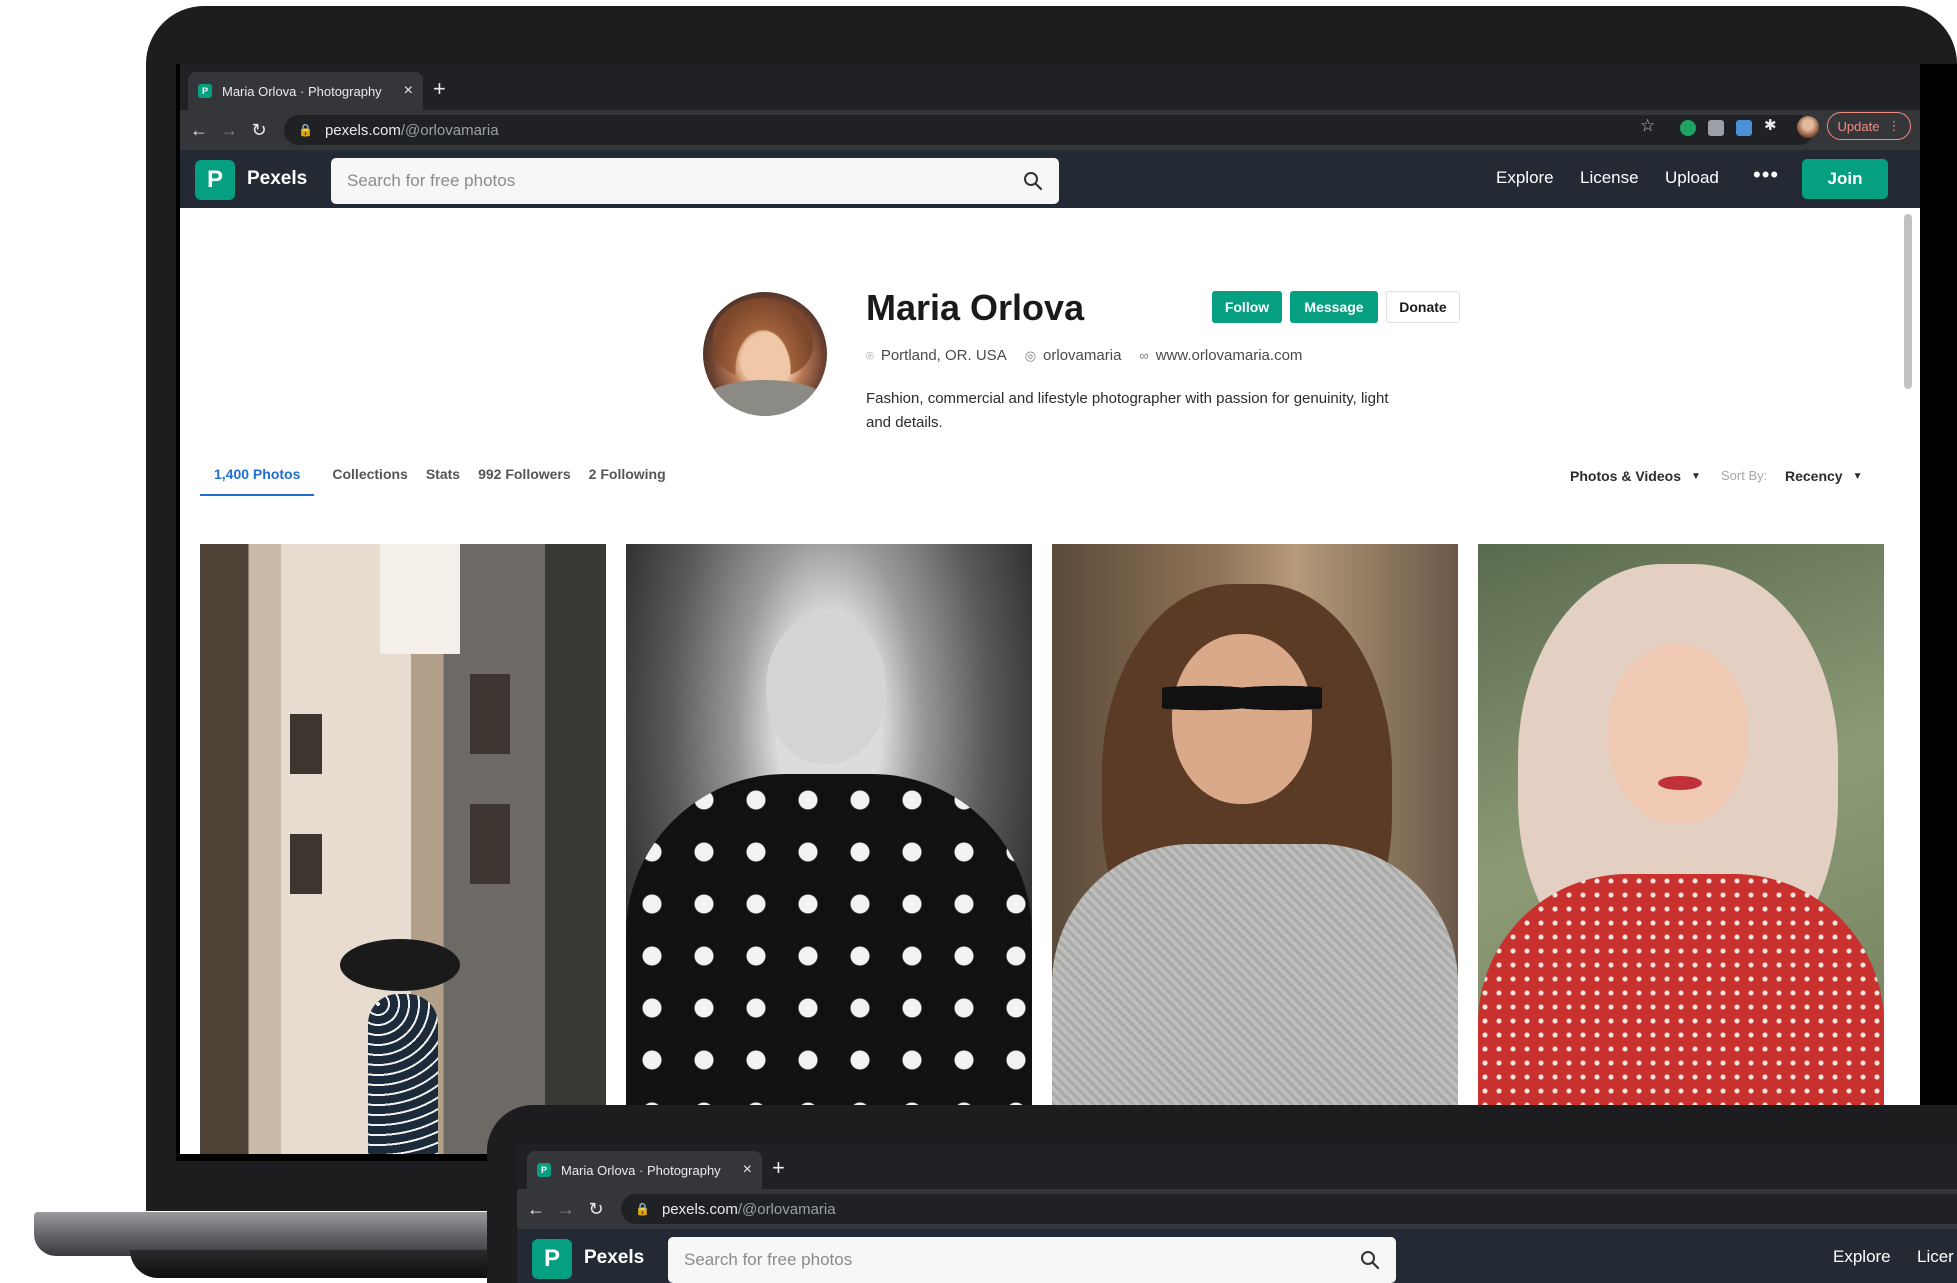 This screenshot has height=1283, width=1957. I want to click on instagram-icon: ◎, so click(1030, 355).